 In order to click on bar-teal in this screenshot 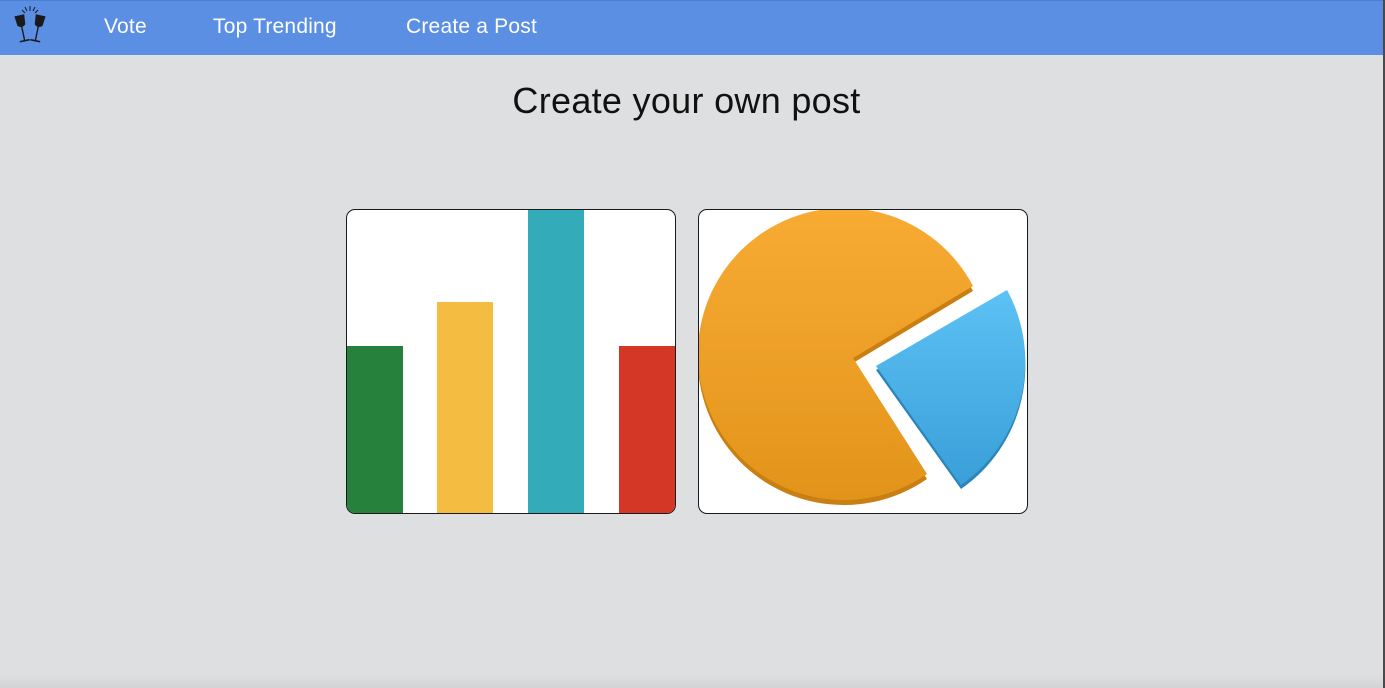, I will do `click(556, 361)`.